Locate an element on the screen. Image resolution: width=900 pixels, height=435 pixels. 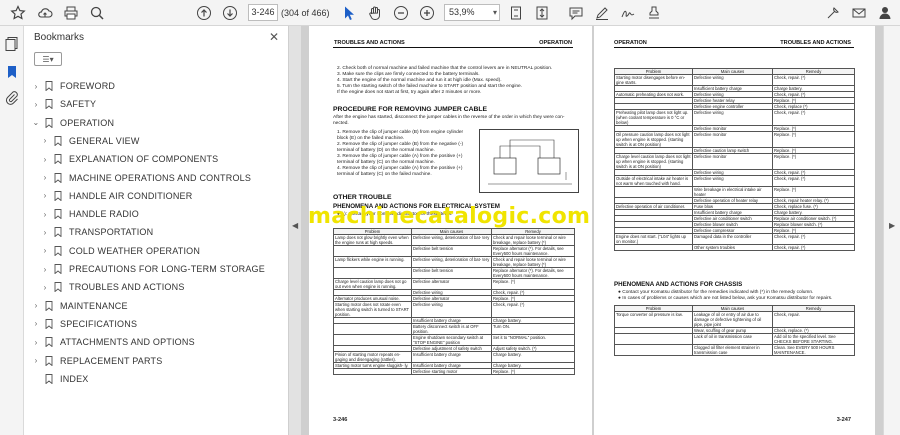
bookmark-options-button: ☰▾ is located at coordinates (48, 59).